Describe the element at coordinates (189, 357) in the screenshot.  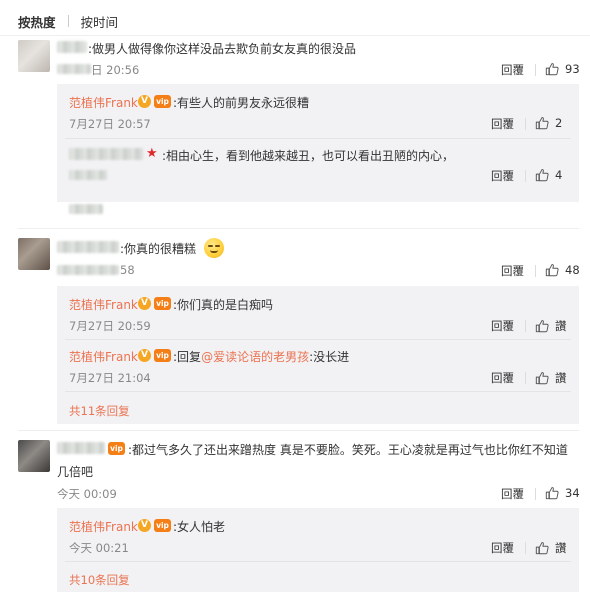
I see `reply-prefix: 回复` at that location.